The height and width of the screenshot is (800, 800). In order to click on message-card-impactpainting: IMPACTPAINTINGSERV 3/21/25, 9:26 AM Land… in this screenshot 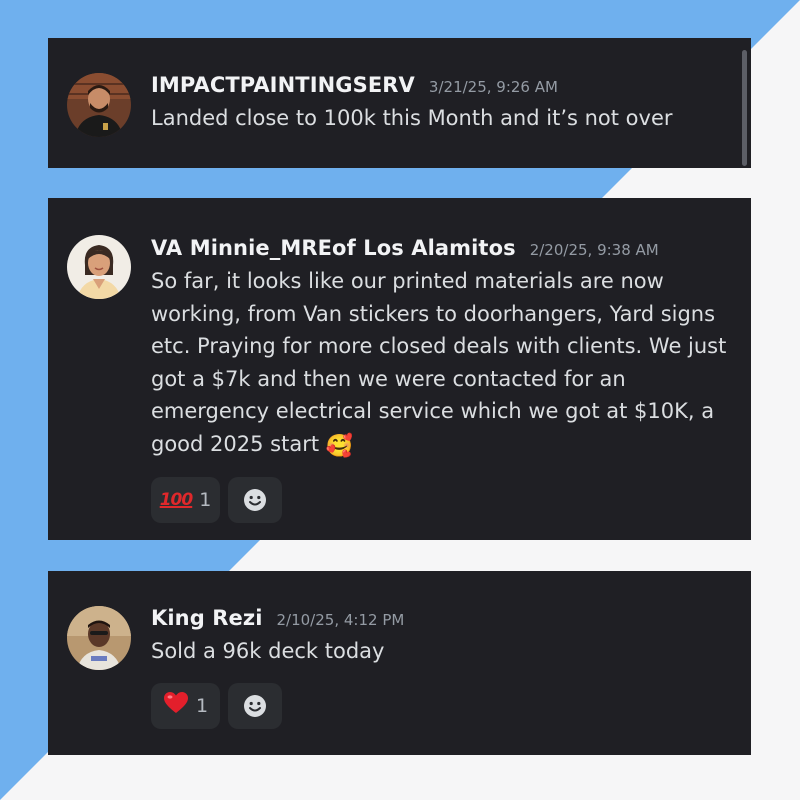, I will do `click(399, 103)`.